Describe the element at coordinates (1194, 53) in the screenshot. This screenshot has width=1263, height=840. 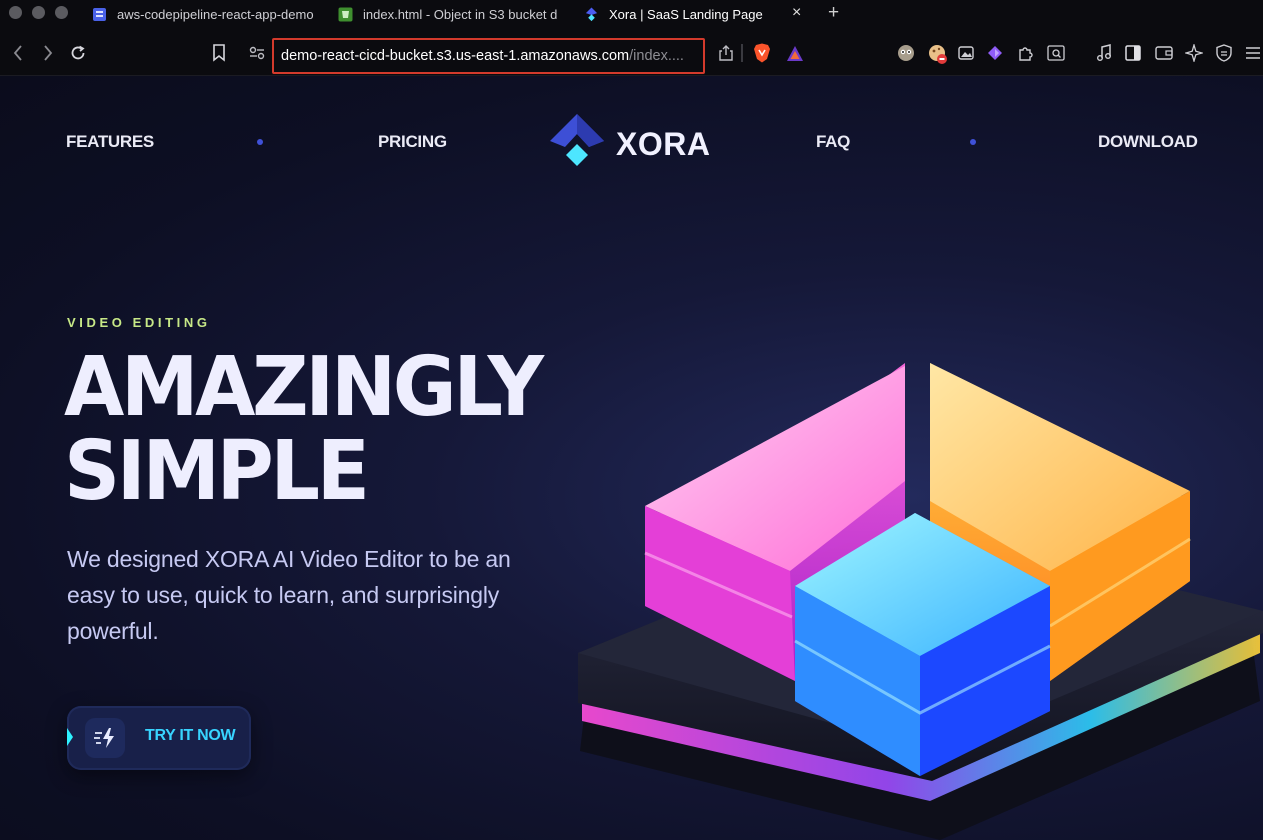
I see `leo-ai-icon` at that location.